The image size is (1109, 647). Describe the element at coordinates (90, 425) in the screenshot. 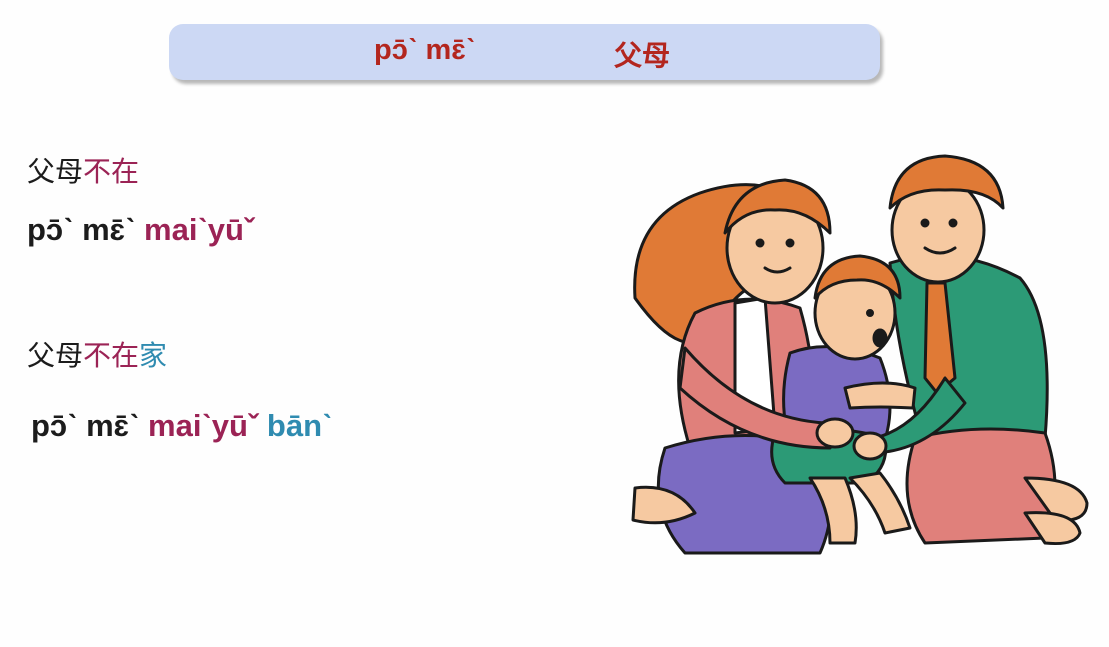

I see `example2-roman-part: pɔ̄ˋ mɛ̄ˋ` at that location.